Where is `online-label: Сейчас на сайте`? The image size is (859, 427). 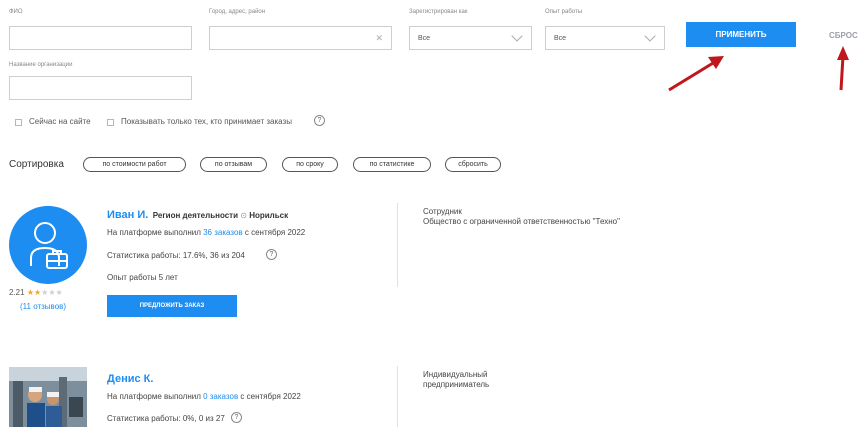
online-label: Сейчас на сайте is located at coordinates (60, 121).